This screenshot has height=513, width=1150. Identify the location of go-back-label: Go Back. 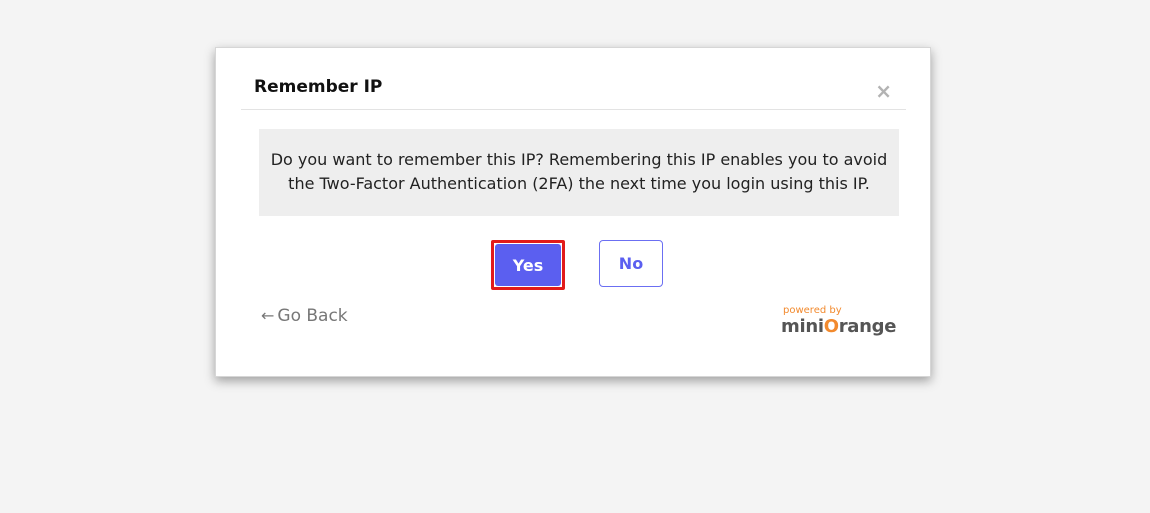
(312, 316).